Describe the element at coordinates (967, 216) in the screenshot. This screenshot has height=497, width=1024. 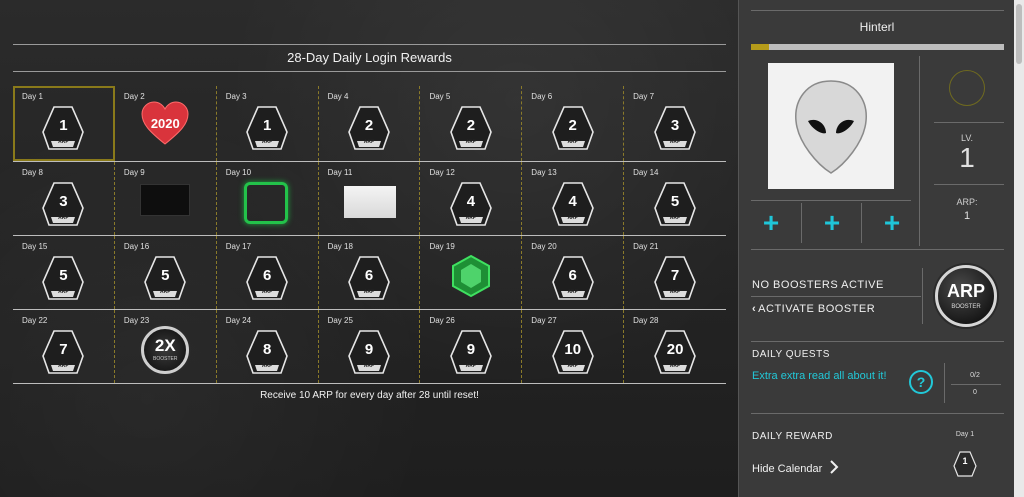
I see `arp-value: 1` at that location.